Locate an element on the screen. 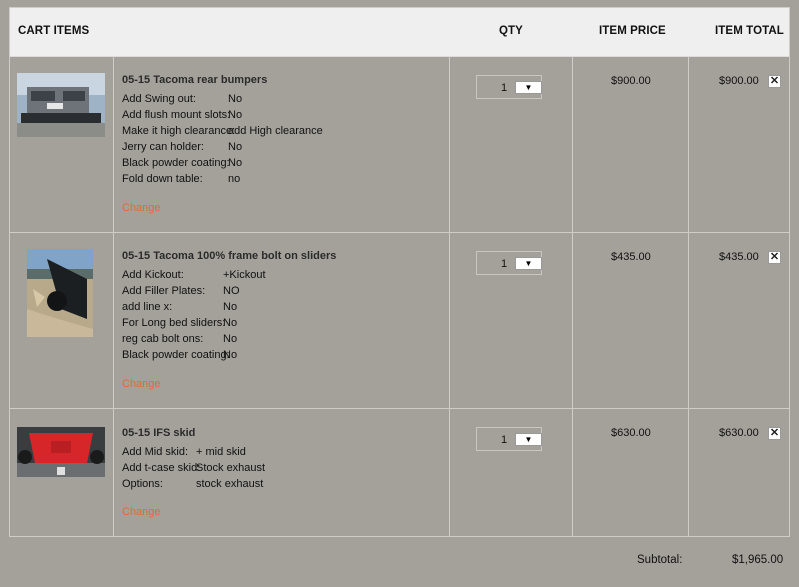 This screenshot has width=799, height=587. option-key: Add flush mount slots: is located at coordinates (176, 115).